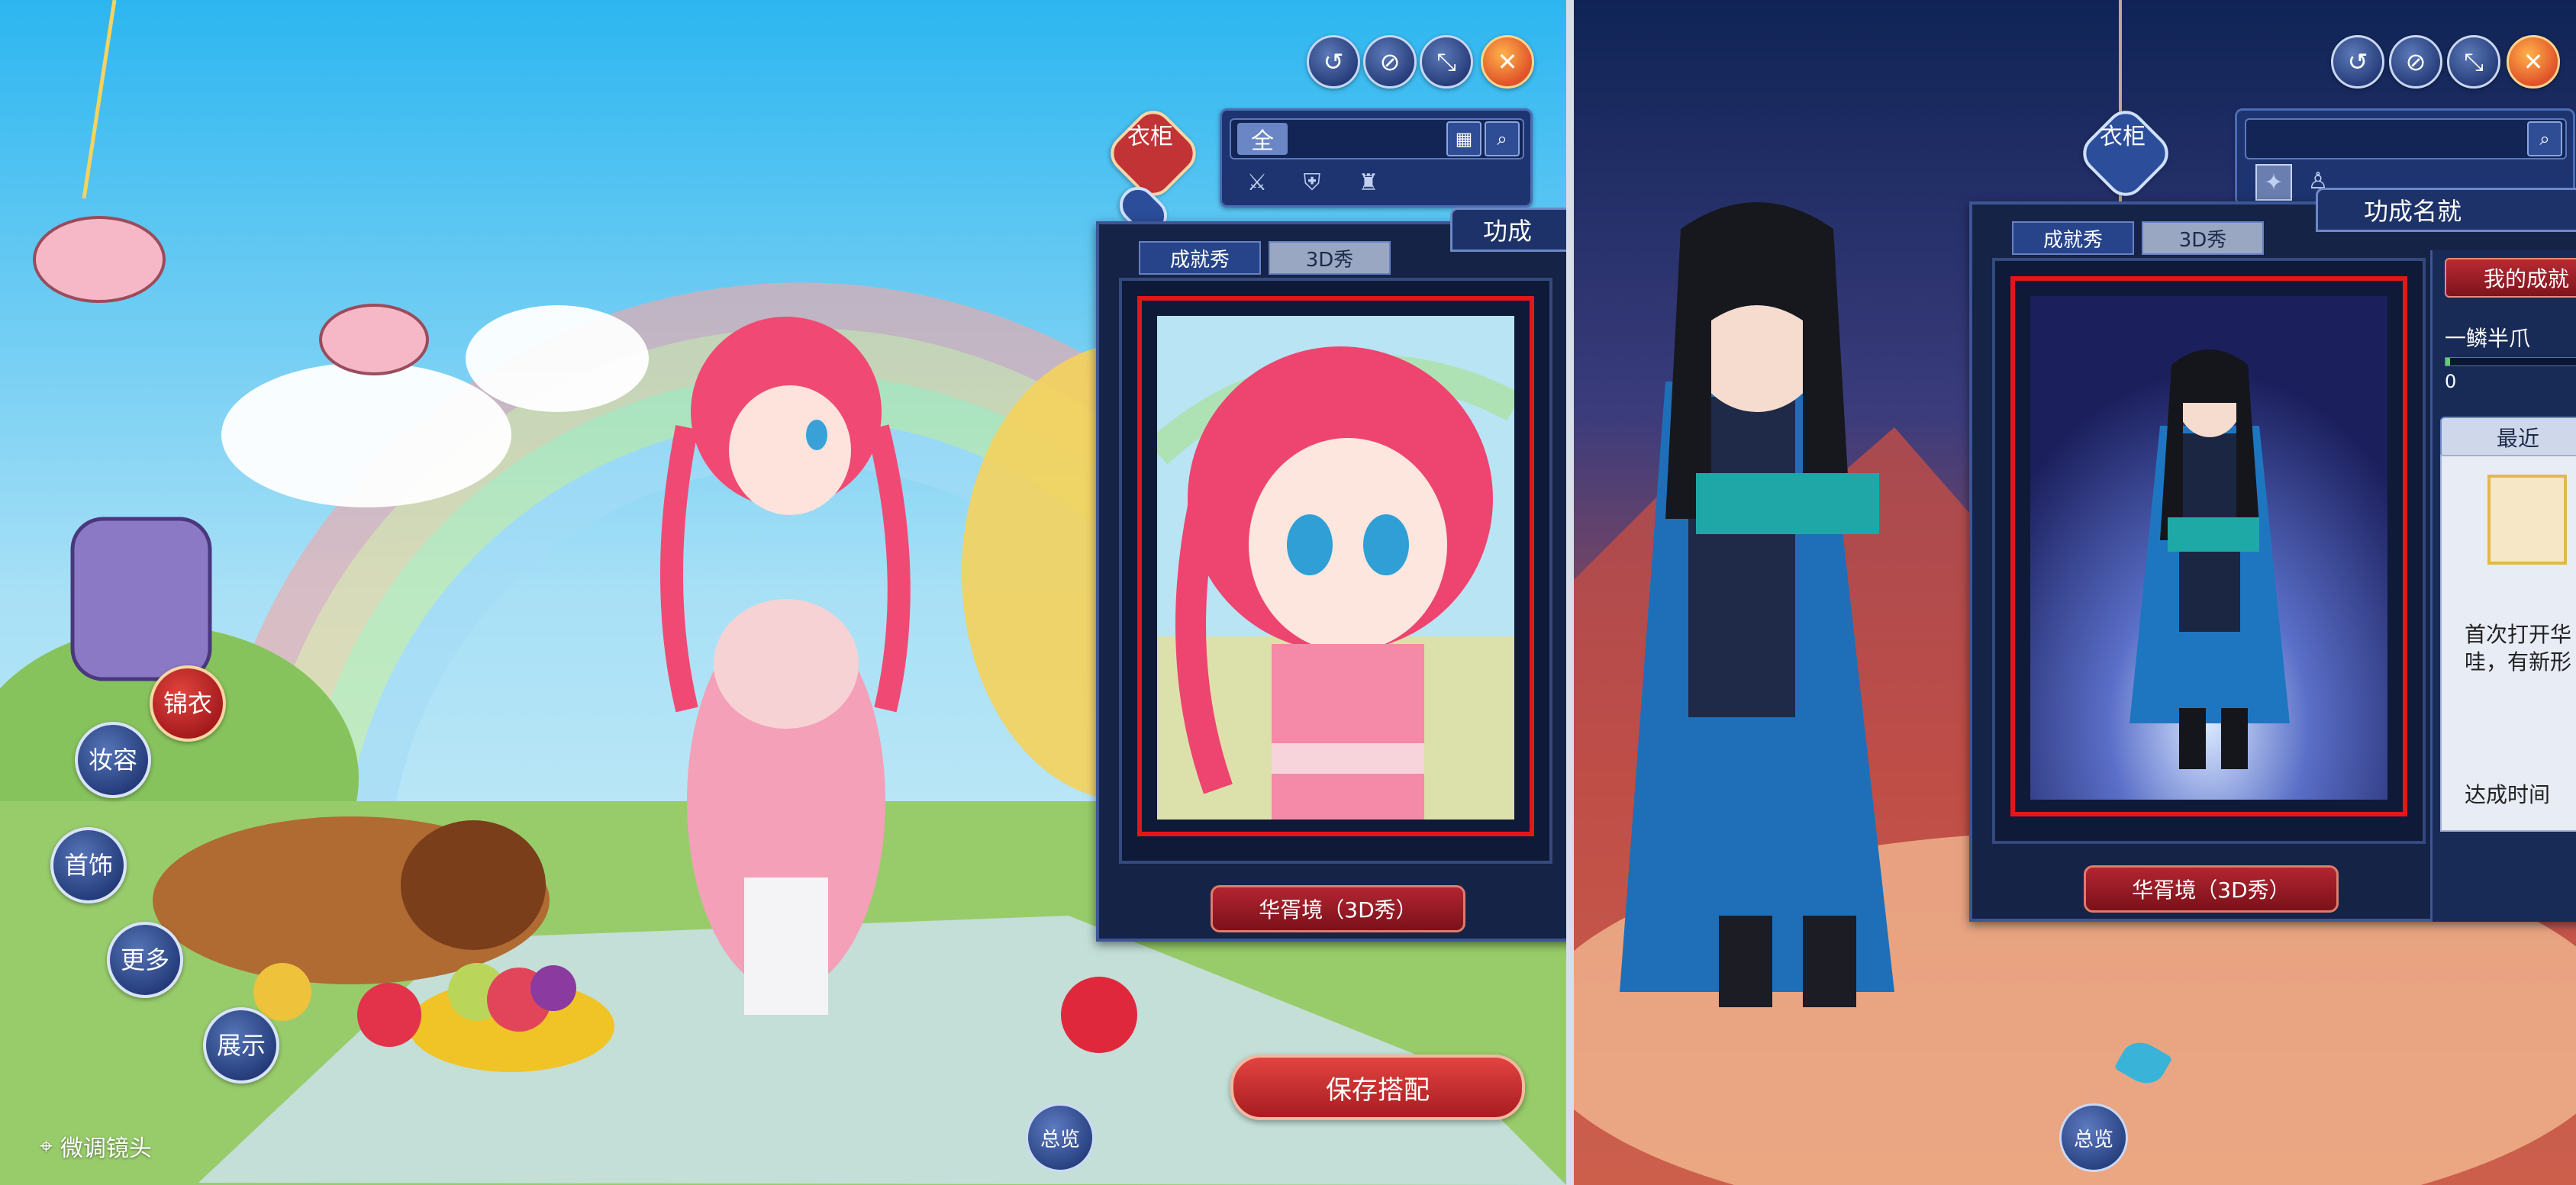  Describe the element at coordinates (241, 1045) in the screenshot. I see `display-badge: 展示` at that location.